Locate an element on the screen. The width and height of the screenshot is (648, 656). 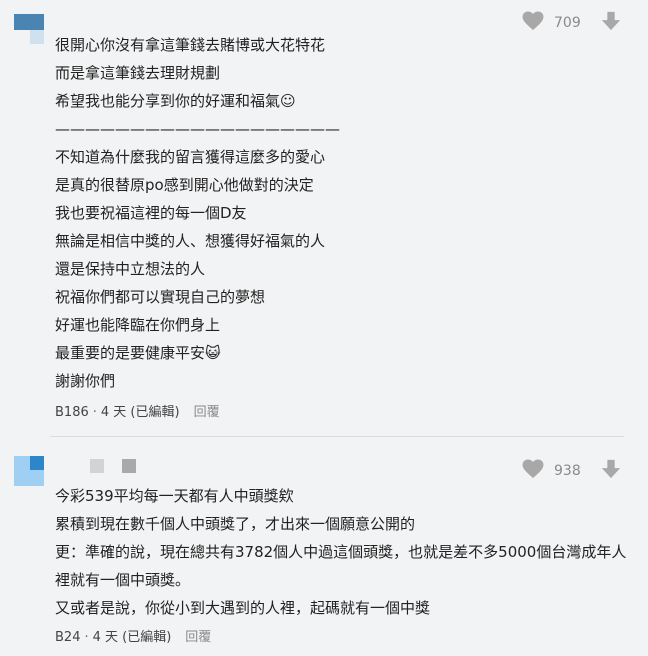
comment-line: 不知道為什麼我的留言獲得這麼多的愛心 is located at coordinates (190, 157).